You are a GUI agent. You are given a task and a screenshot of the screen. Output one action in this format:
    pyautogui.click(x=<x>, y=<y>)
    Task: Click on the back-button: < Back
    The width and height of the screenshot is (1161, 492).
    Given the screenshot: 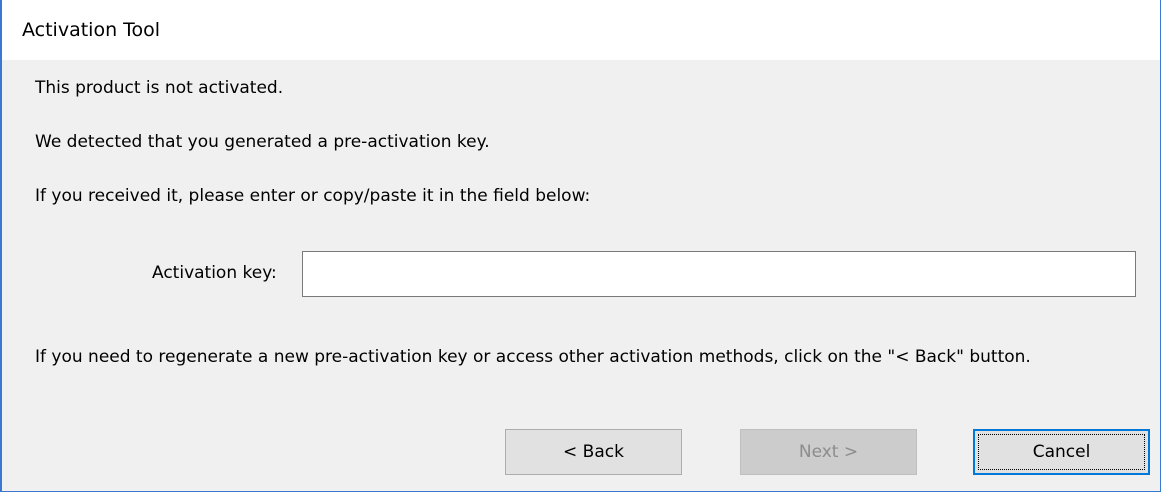 What is the action you would take?
    pyautogui.click(x=593, y=452)
    